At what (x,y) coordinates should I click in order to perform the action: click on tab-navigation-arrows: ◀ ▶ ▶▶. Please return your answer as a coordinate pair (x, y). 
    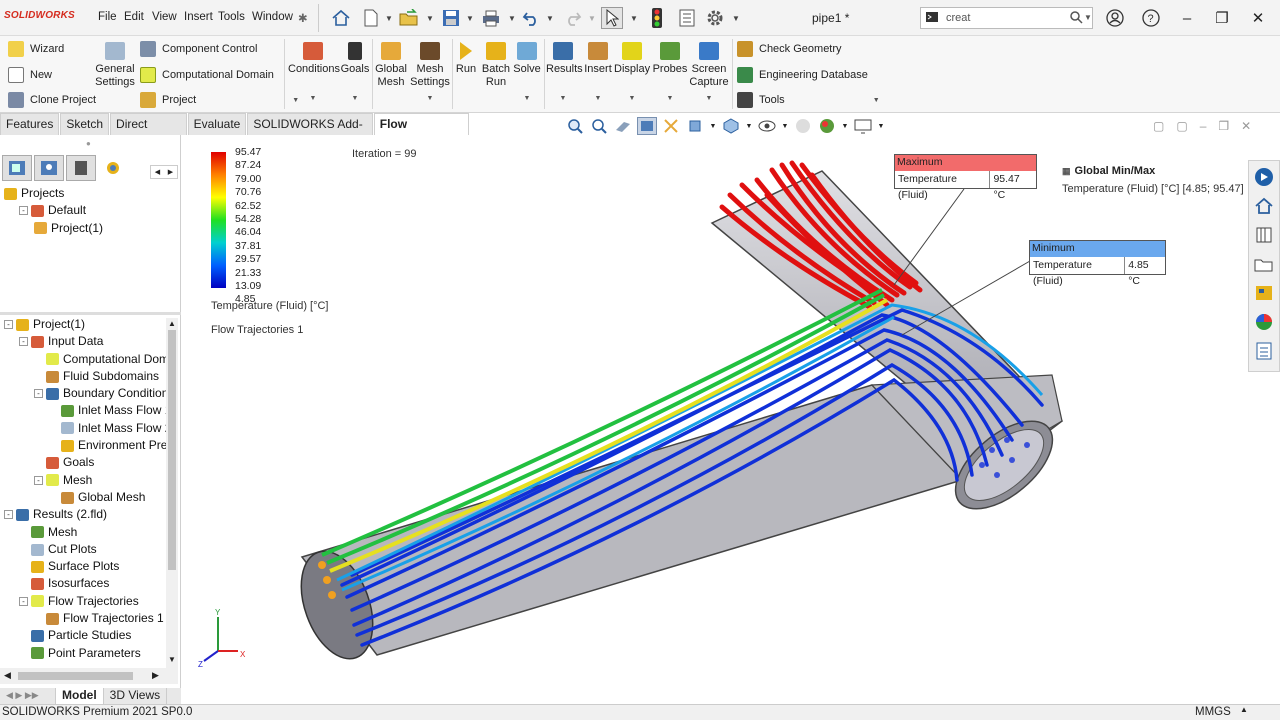
    Looking at the image, I should click on (28, 696).